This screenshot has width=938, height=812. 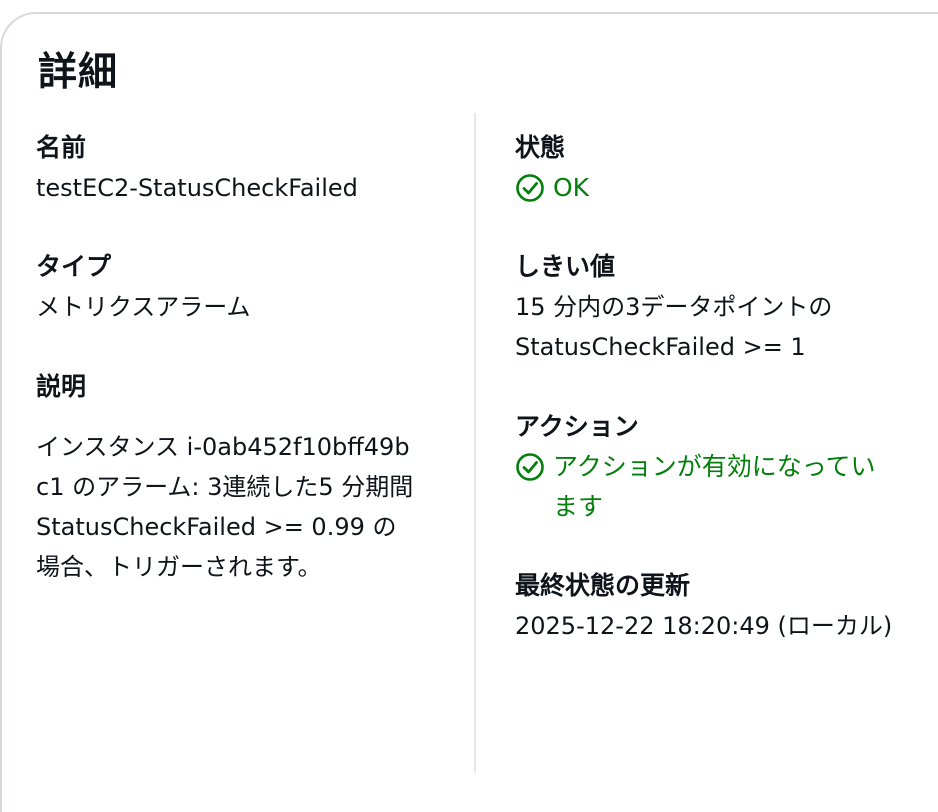 What do you see at coordinates (603, 585) in the screenshot?
I see `field-last-updated-label: 最終状態の更新` at bounding box center [603, 585].